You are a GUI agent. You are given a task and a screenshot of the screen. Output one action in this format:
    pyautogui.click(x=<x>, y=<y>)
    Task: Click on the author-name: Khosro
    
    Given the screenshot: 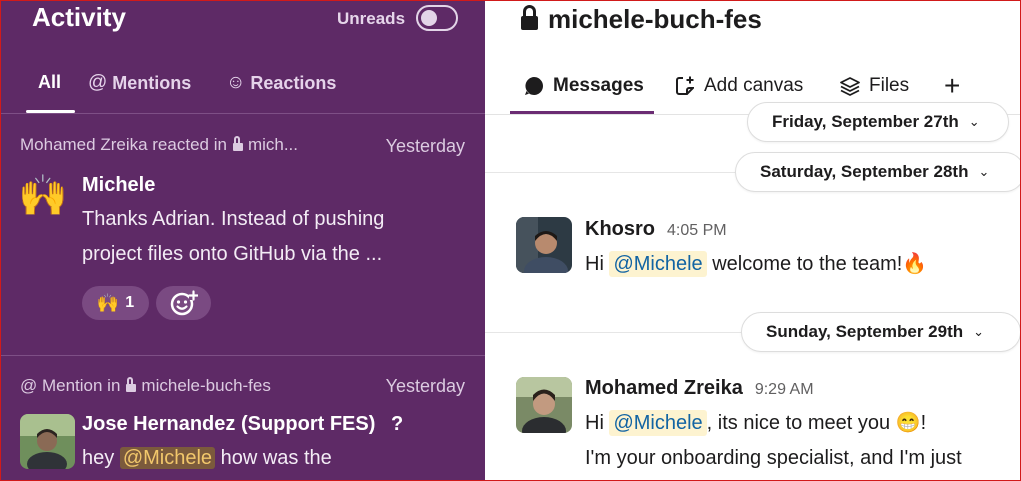 What is the action you would take?
    pyautogui.click(x=620, y=229)
    